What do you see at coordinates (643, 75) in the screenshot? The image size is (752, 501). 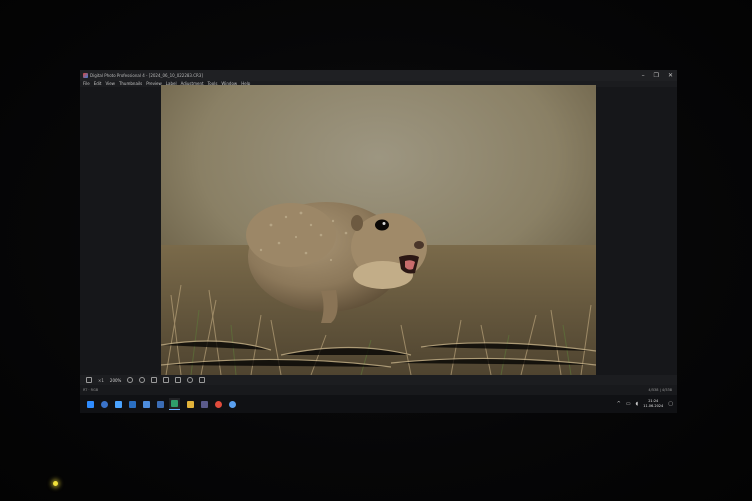 I see `minimize-button: –` at bounding box center [643, 75].